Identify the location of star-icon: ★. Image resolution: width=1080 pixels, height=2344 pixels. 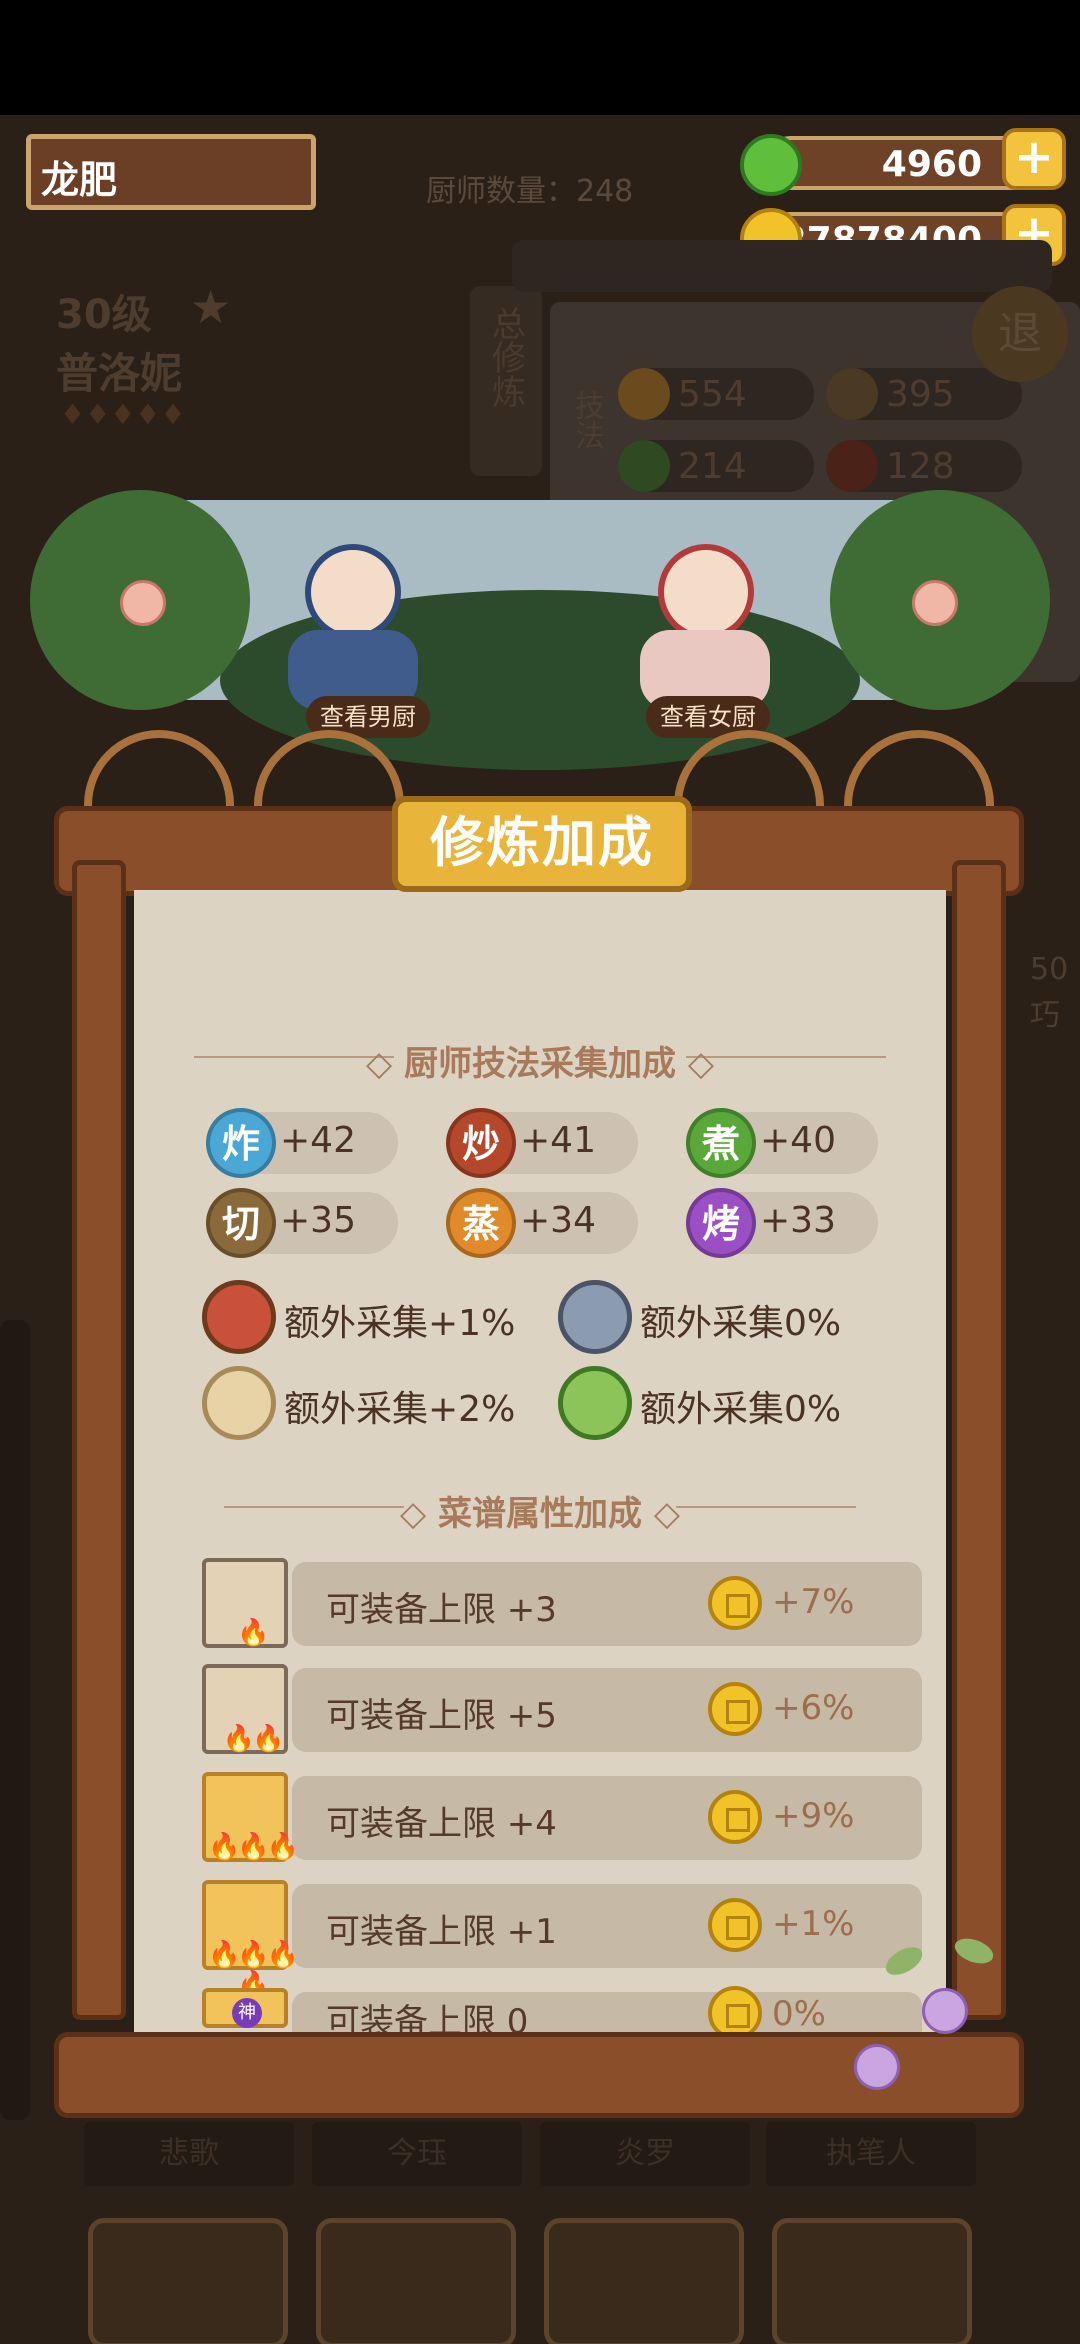
(211, 307).